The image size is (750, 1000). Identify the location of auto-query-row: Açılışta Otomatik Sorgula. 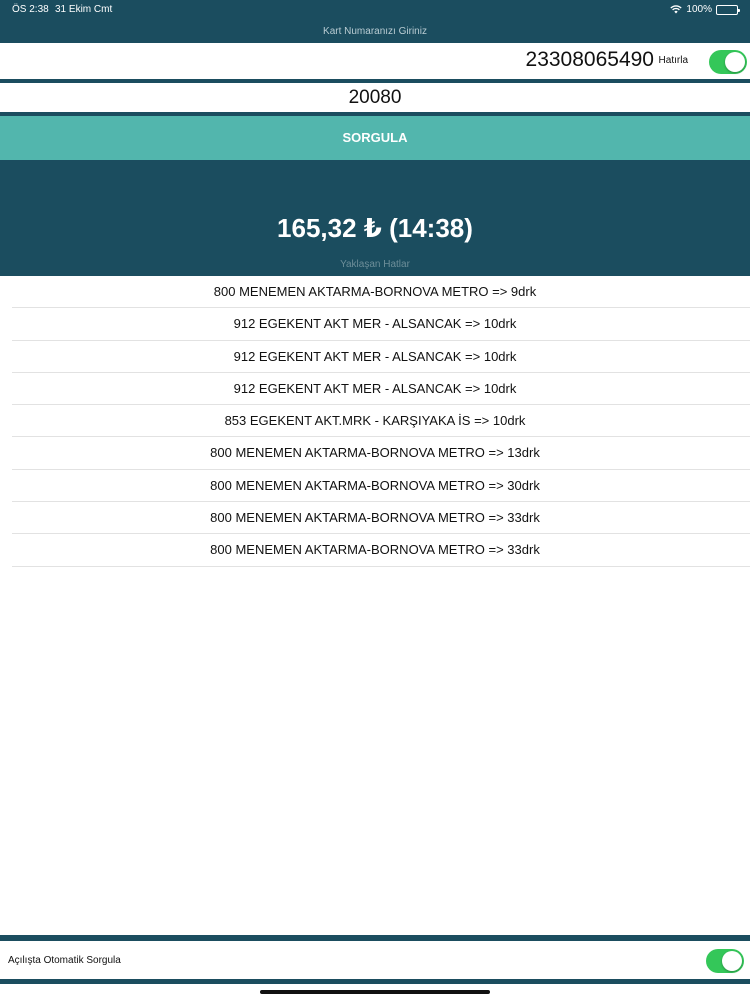
(375, 960).